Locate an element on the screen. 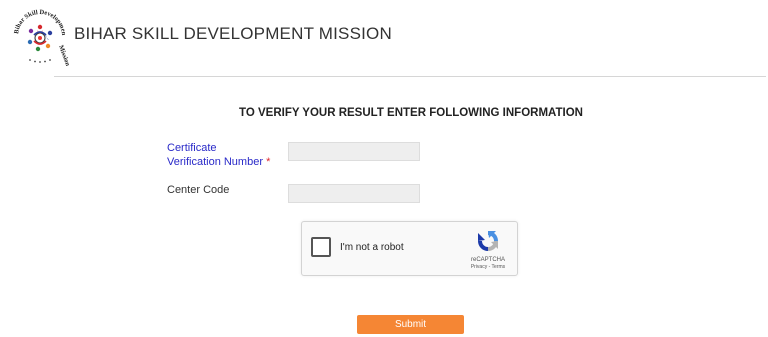 The width and height of the screenshot is (768, 337). certificate-number-label: Certificate Verification Number * is located at coordinates (218, 155).